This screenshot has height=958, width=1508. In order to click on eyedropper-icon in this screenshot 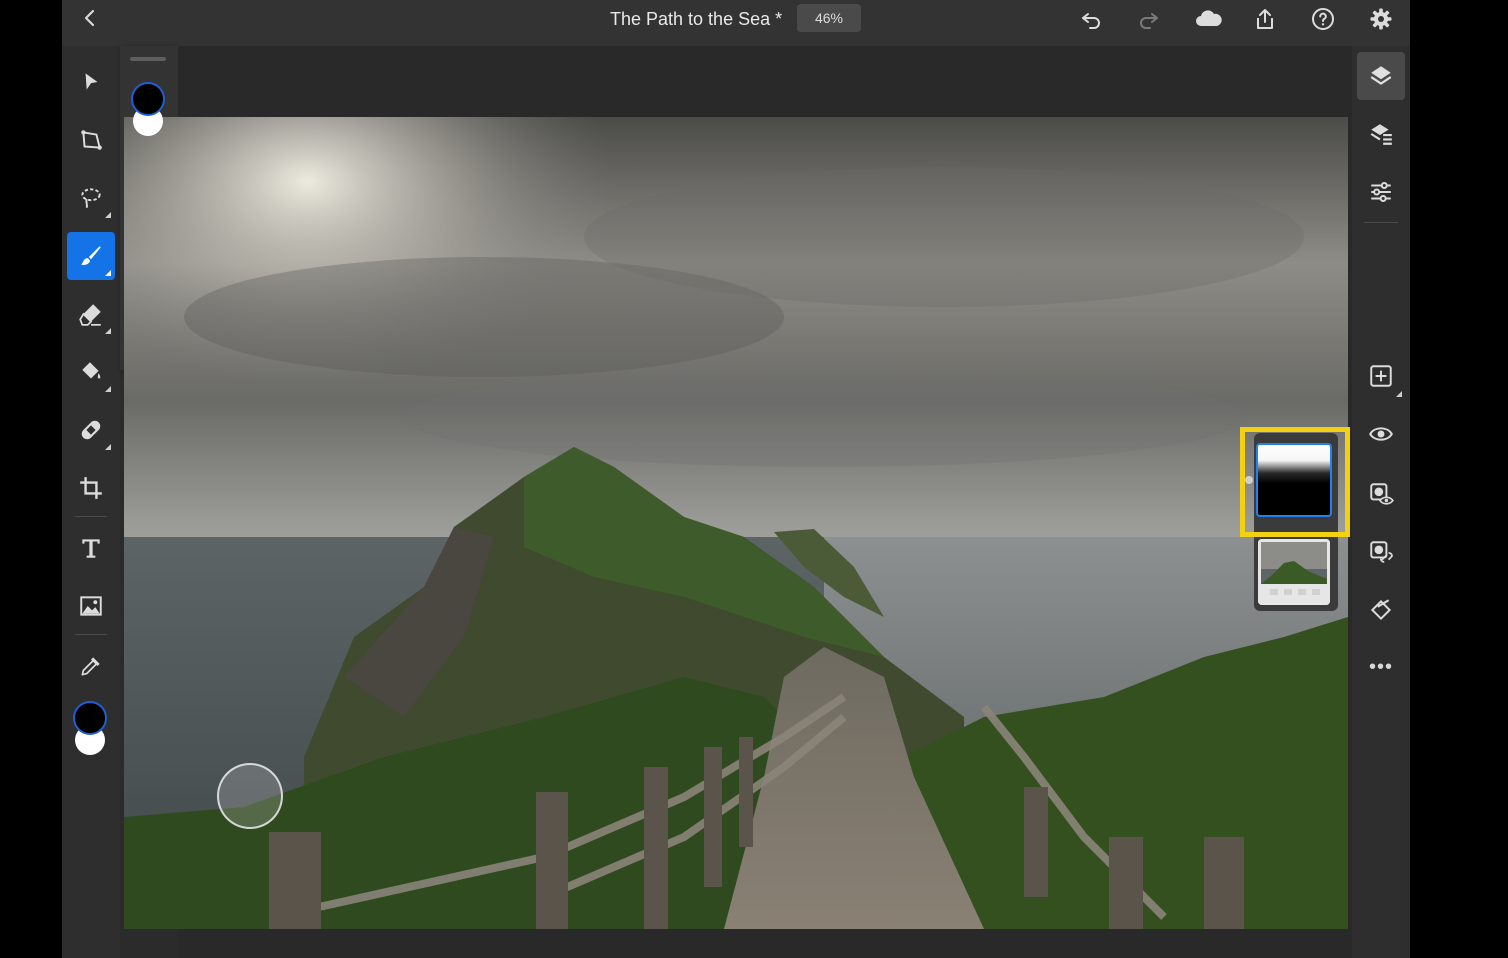, I will do `click(90, 666)`.